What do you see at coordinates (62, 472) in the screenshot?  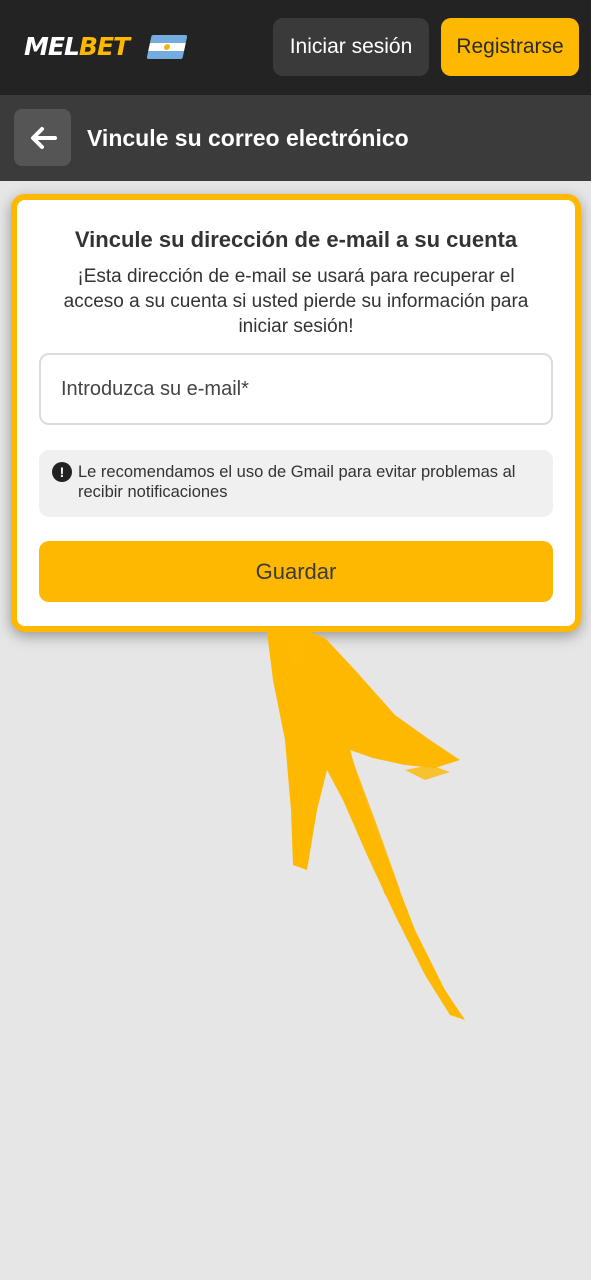 I see `exclamation-icon: !` at bounding box center [62, 472].